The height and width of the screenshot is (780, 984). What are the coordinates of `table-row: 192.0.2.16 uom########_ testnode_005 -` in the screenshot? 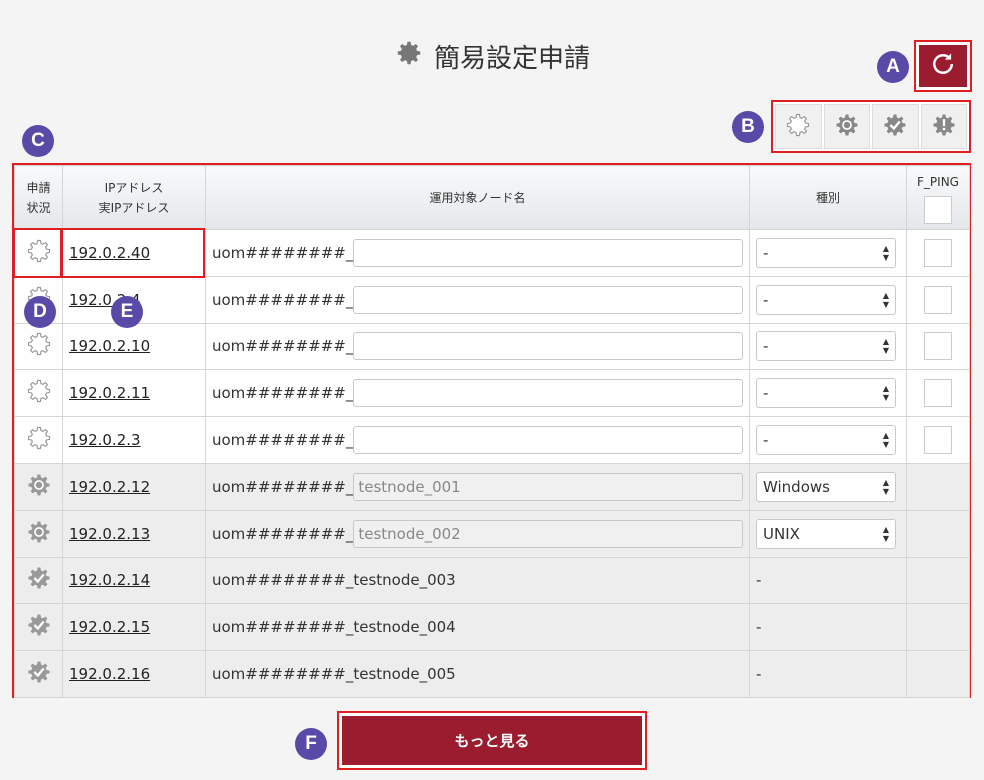 It's located at (492, 674).